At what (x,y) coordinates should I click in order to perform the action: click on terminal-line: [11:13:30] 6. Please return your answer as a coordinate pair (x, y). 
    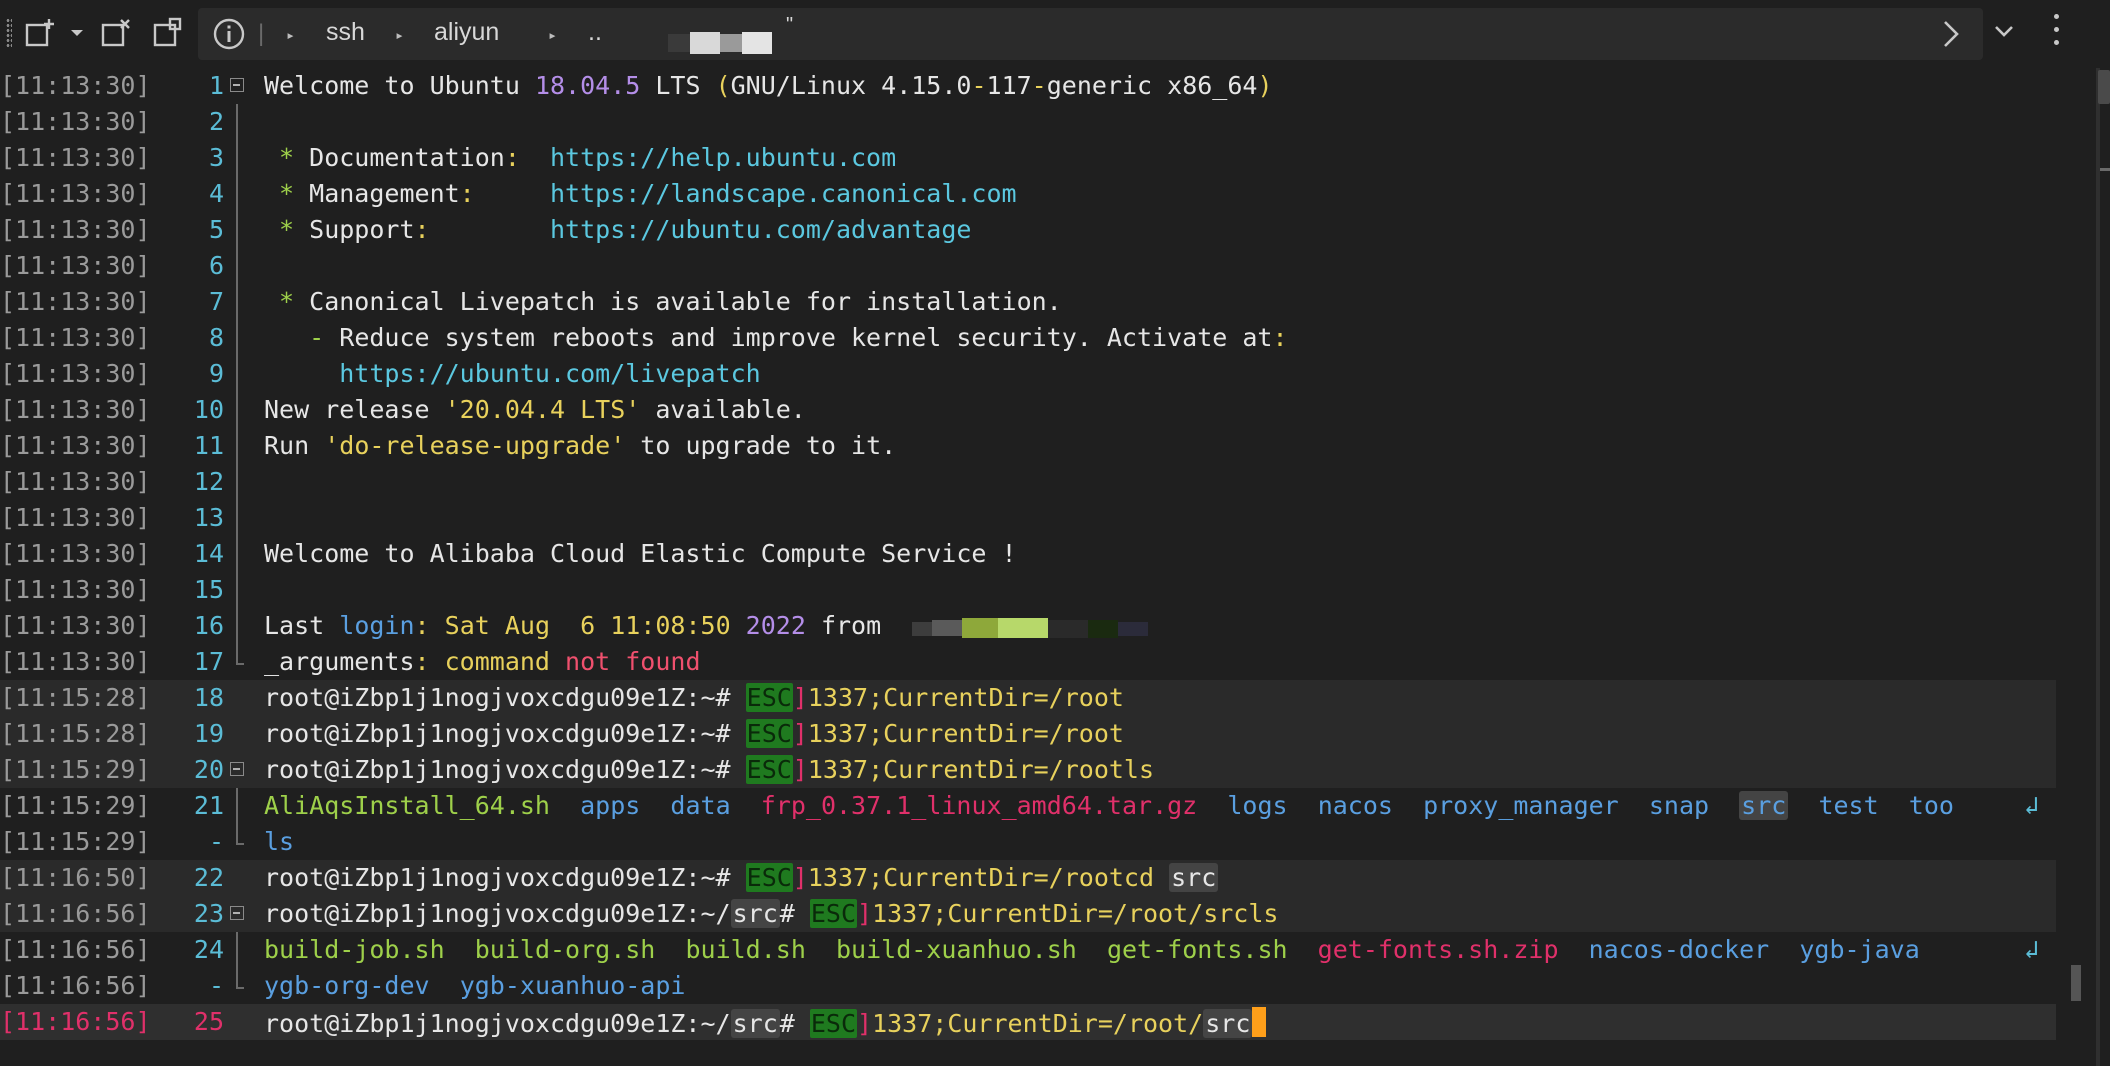
    Looking at the image, I should click on (1028, 266).